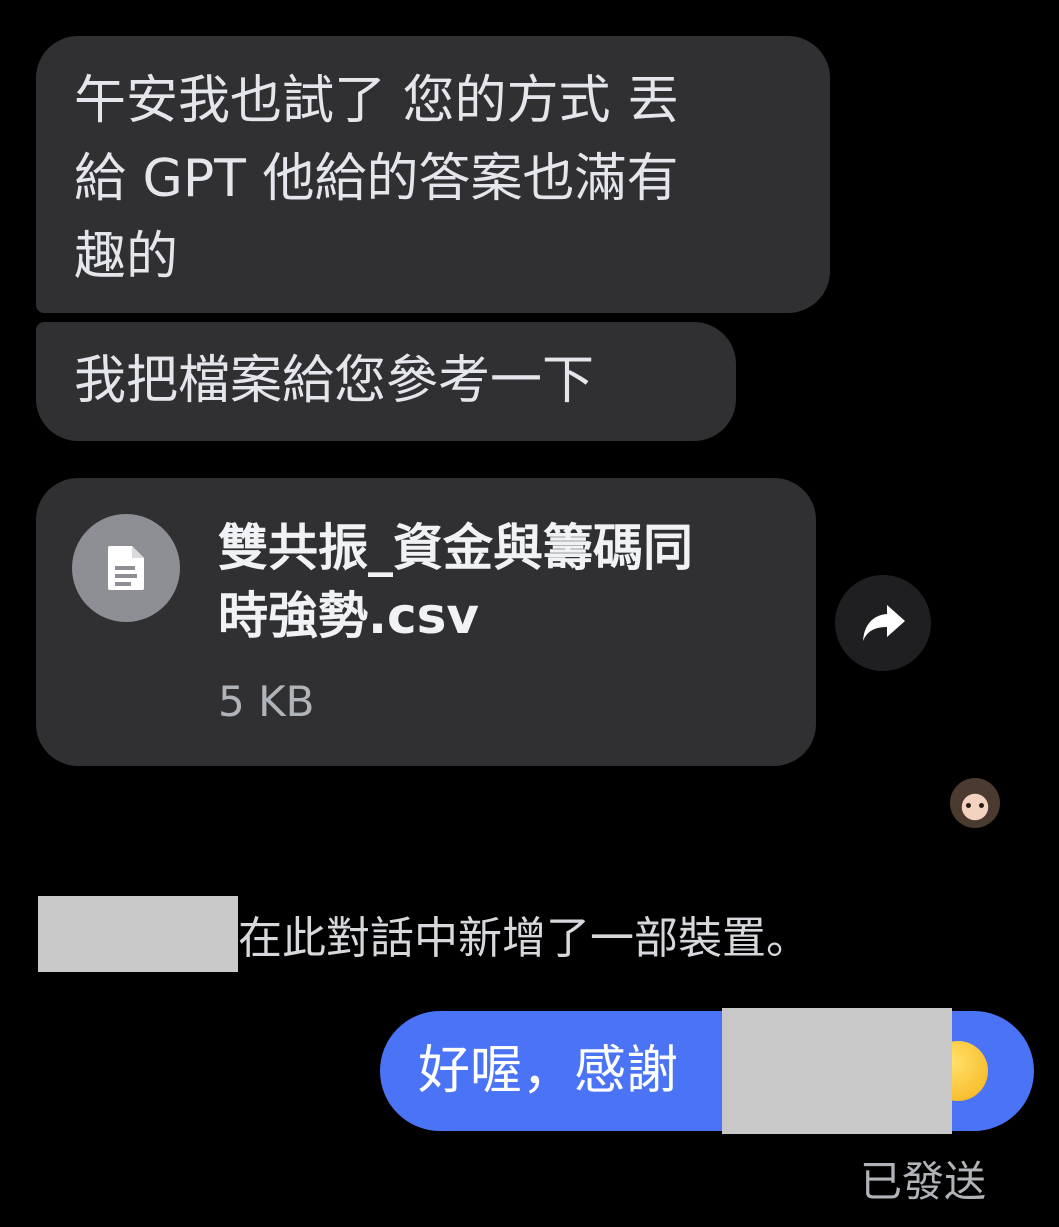 The width and height of the screenshot is (1059, 1227). Describe the element at coordinates (377, 101) in the screenshot. I see `message-line: 午安我也試了 您的方式 丟` at that location.